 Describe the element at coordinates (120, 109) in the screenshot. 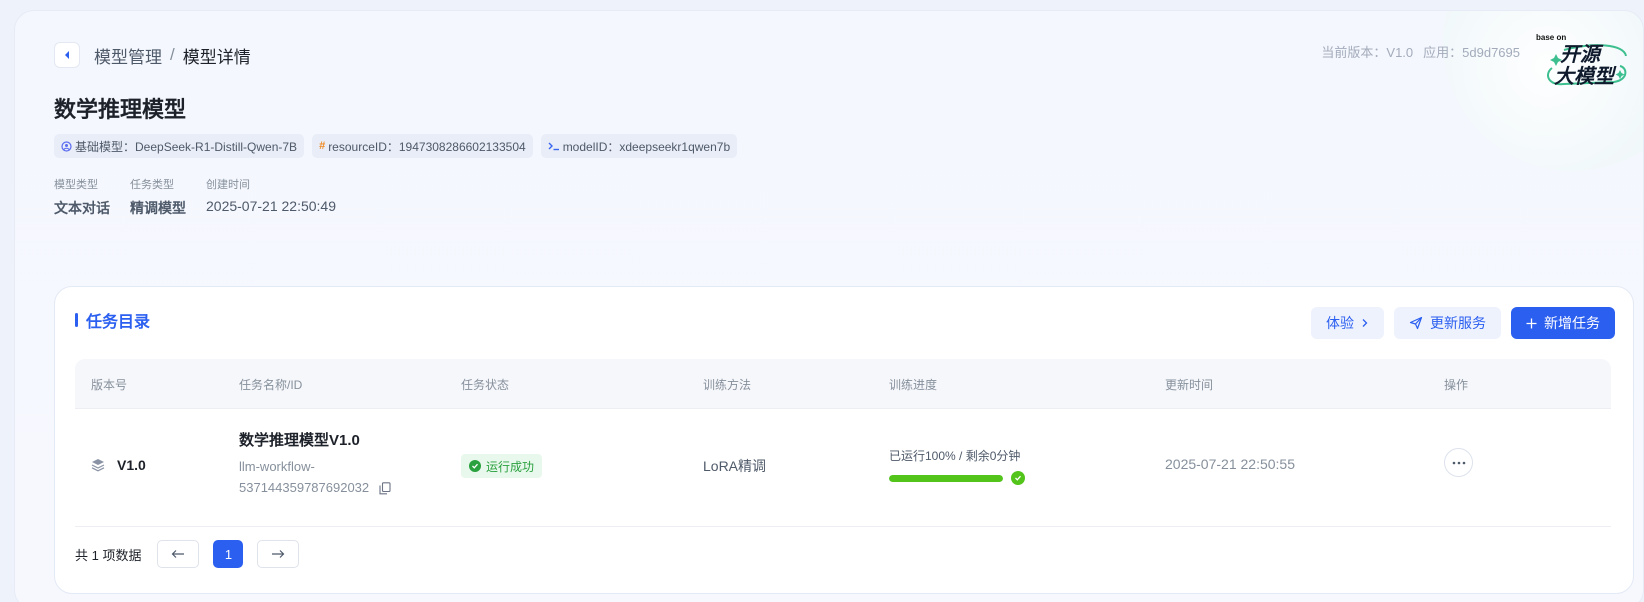

I see `page-title: 数学推理模型` at that location.